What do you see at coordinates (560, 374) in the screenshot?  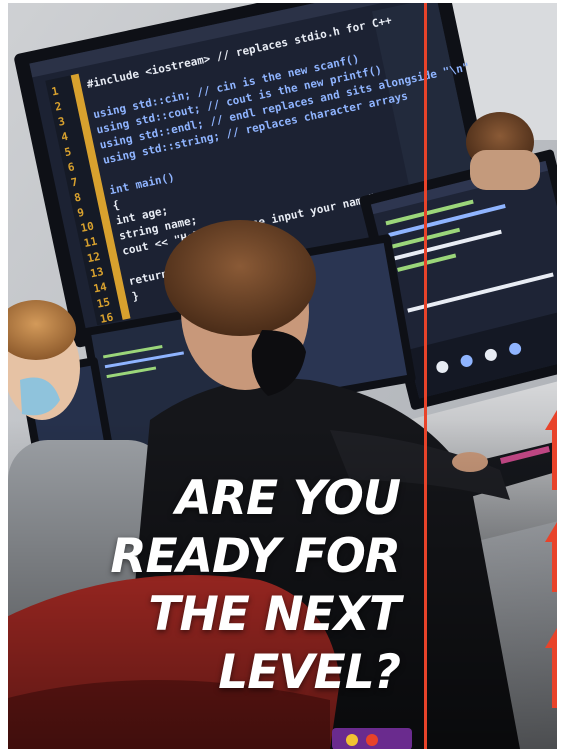 I see `right-border` at bounding box center [560, 374].